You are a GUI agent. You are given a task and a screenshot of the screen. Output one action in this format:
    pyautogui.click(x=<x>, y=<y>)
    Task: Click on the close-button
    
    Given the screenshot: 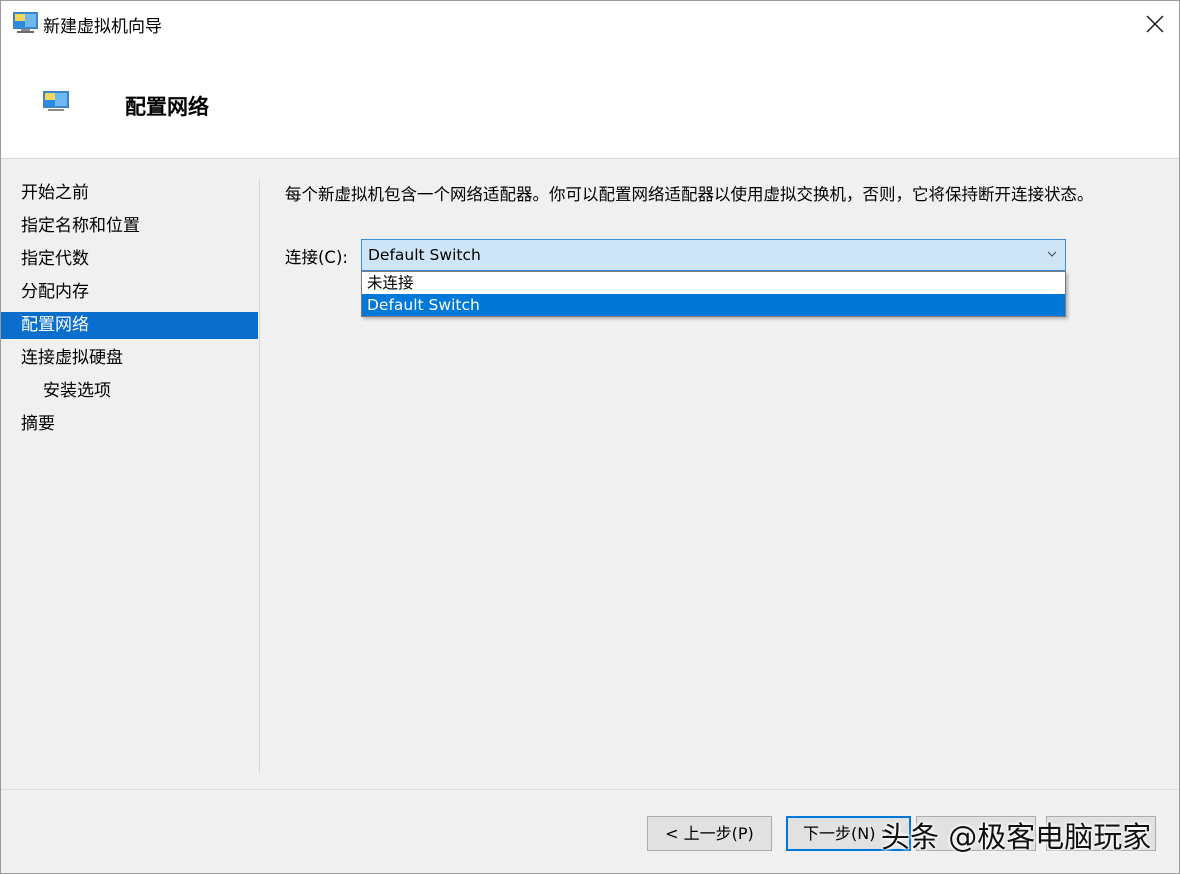 What is the action you would take?
    pyautogui.click(x=1156, y=24)
    